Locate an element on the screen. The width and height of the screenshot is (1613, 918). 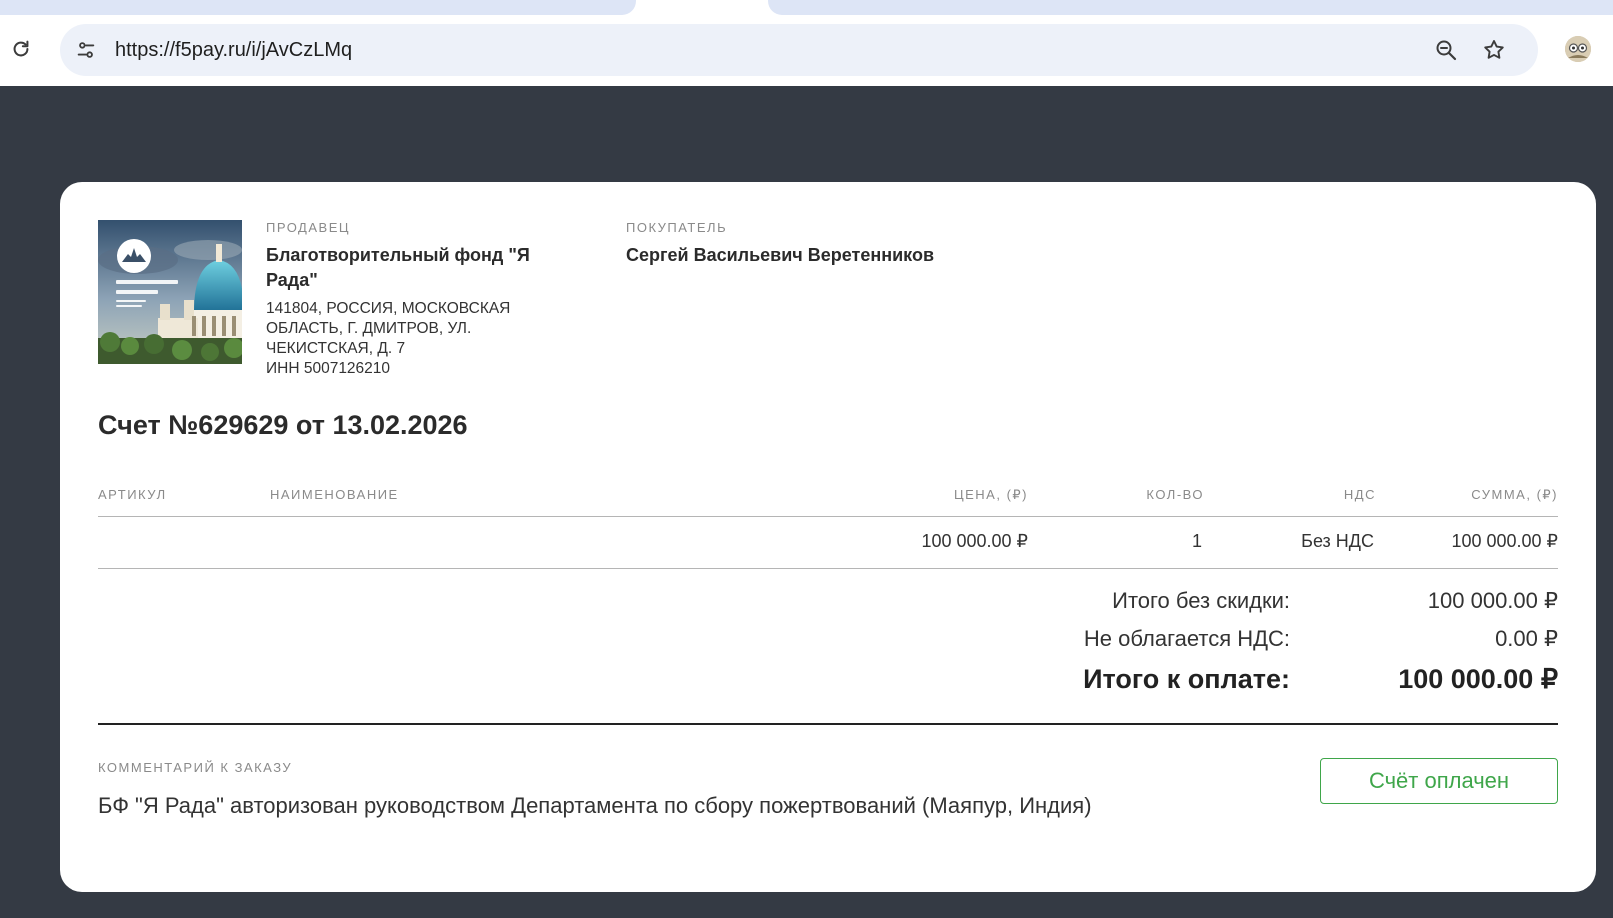
vat-value: 0.00 ₽ is located at coordinates (1526, 638).